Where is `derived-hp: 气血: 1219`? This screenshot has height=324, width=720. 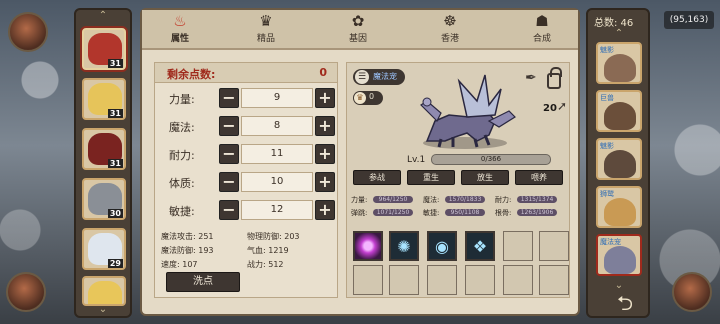 derived-hp: 气血: 1219 is located at coordinates (268, 250).